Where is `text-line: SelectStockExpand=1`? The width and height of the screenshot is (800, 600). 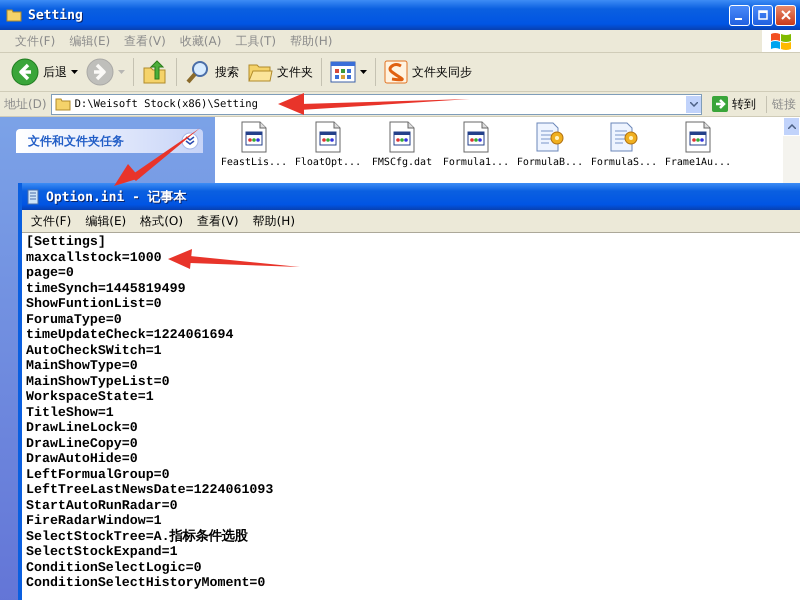 text-line: SelectStockExpand=1 is located at coordinates (102, 552).